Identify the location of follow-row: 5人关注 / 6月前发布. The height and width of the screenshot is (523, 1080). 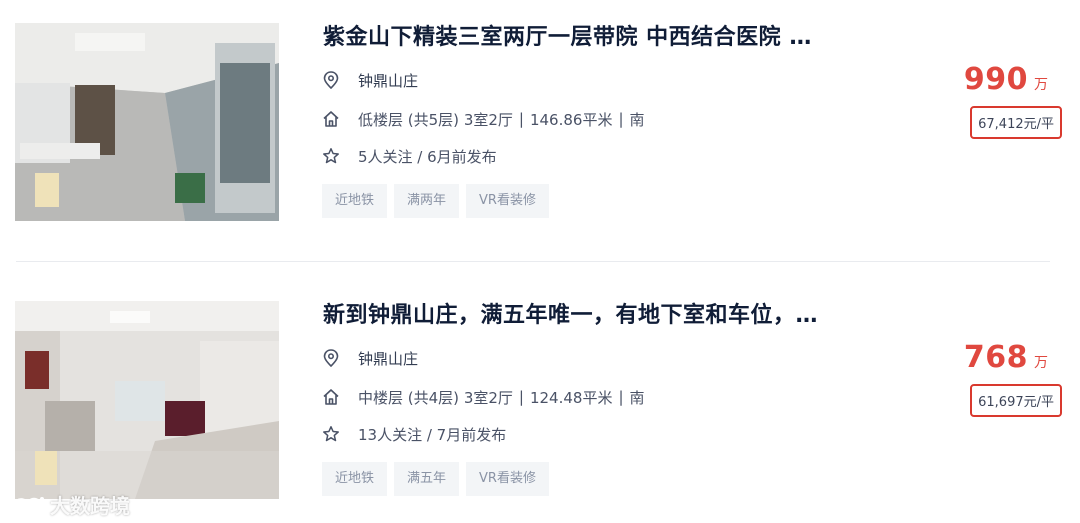
(409, 156).